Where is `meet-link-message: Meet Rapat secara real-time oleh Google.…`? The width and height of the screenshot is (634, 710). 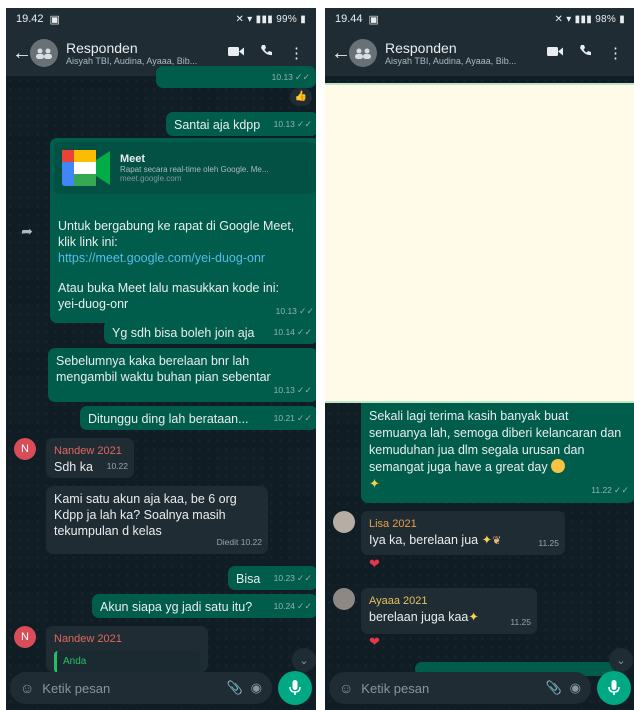
meet-link-message: Meet Rapat secara real-time oleh Google.… is located at coordinates (183, 230).